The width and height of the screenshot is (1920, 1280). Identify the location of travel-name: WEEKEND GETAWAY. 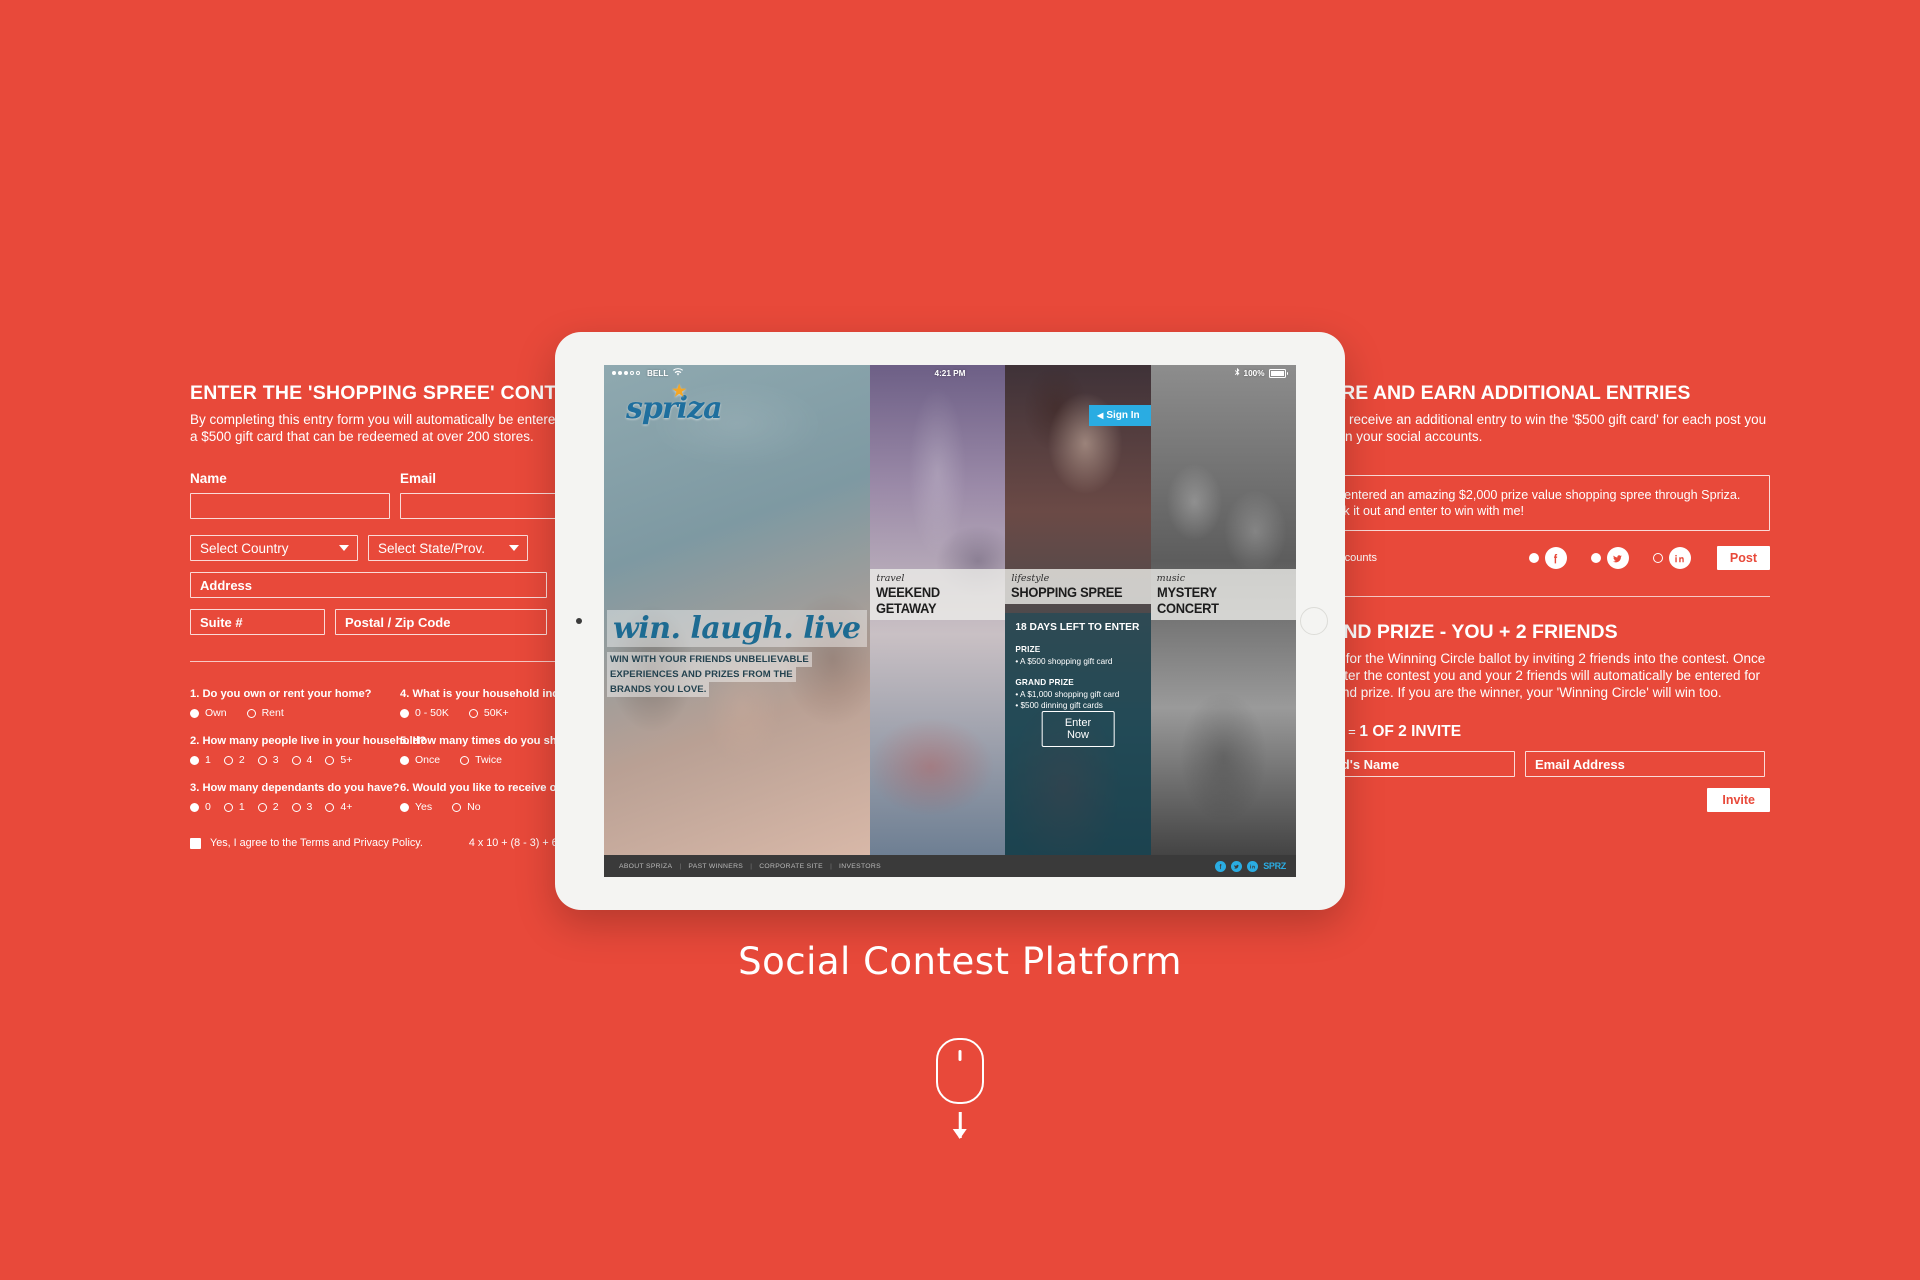
(908, 600).